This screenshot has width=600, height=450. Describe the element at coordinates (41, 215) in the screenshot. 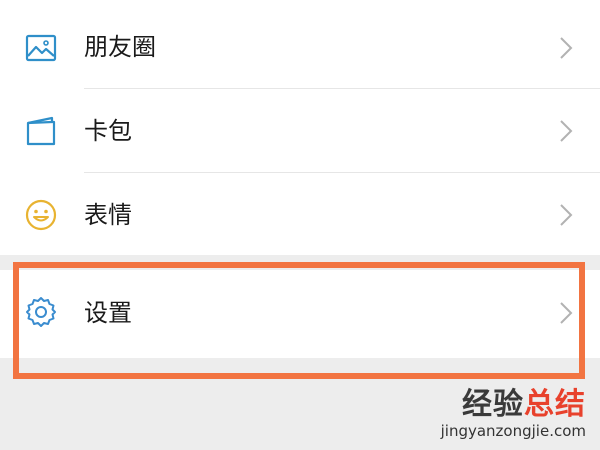

I see `smiley-emoji-icon` at that location.